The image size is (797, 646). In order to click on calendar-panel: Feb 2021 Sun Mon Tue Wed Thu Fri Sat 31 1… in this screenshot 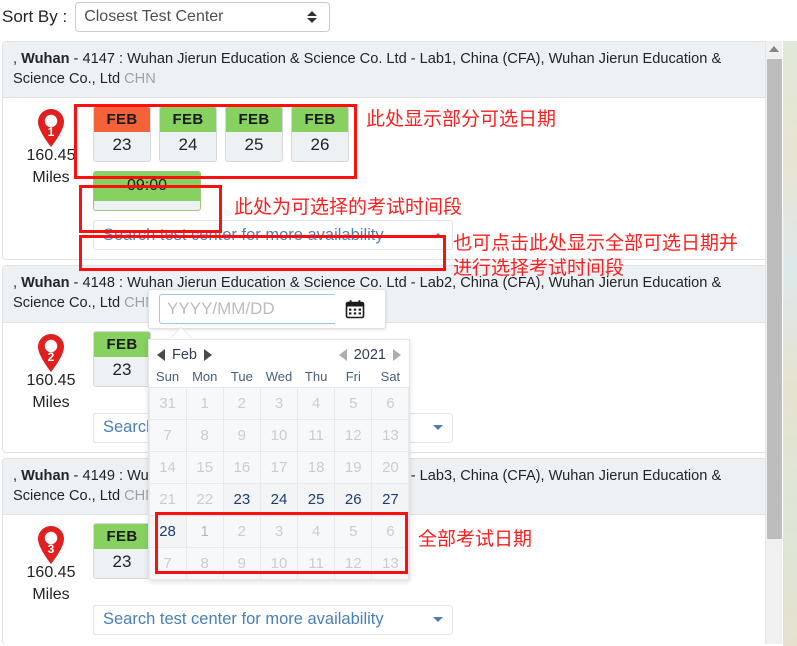, I will do `click(279, 459)`.